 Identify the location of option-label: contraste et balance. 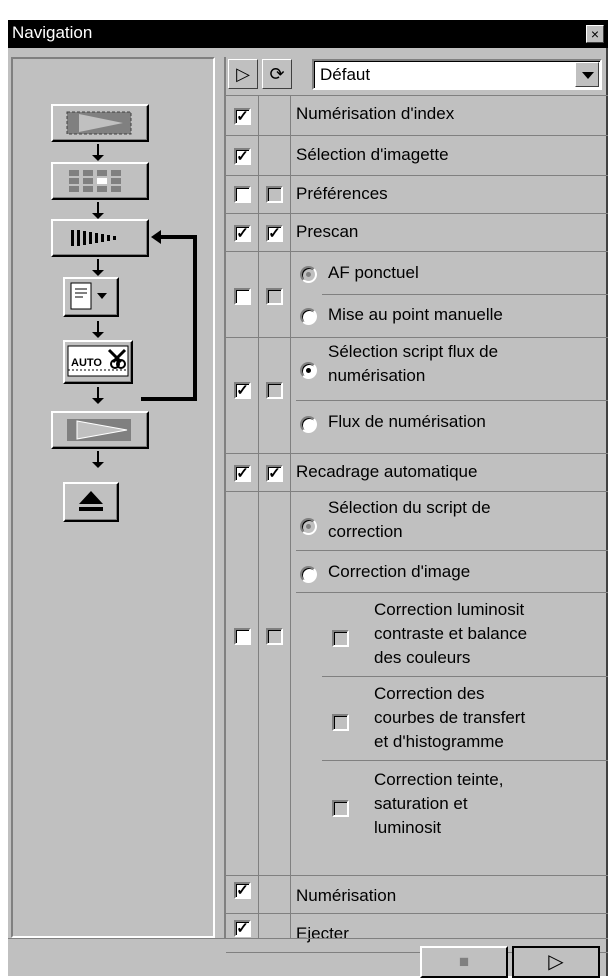
(451, 633).